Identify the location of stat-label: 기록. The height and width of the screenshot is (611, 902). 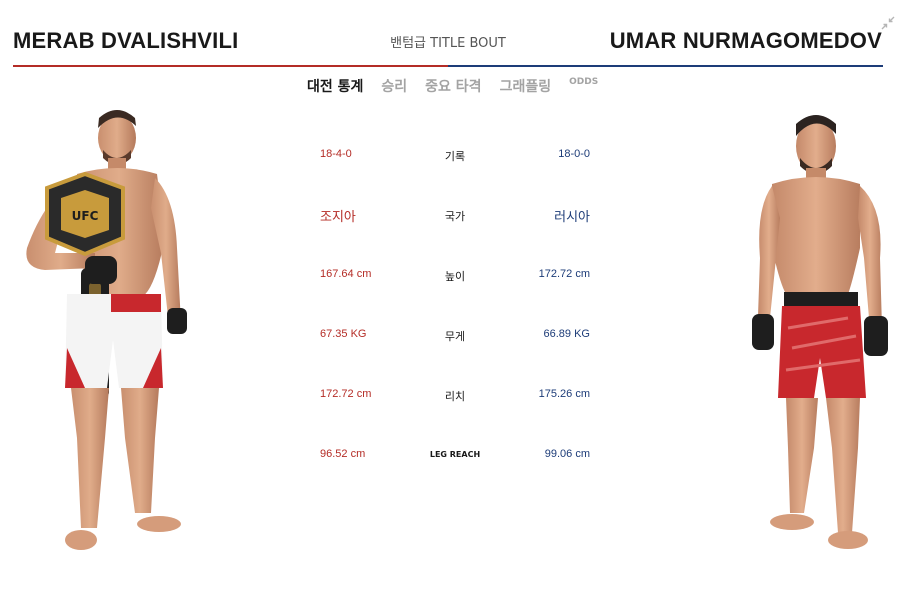
(455, 156).